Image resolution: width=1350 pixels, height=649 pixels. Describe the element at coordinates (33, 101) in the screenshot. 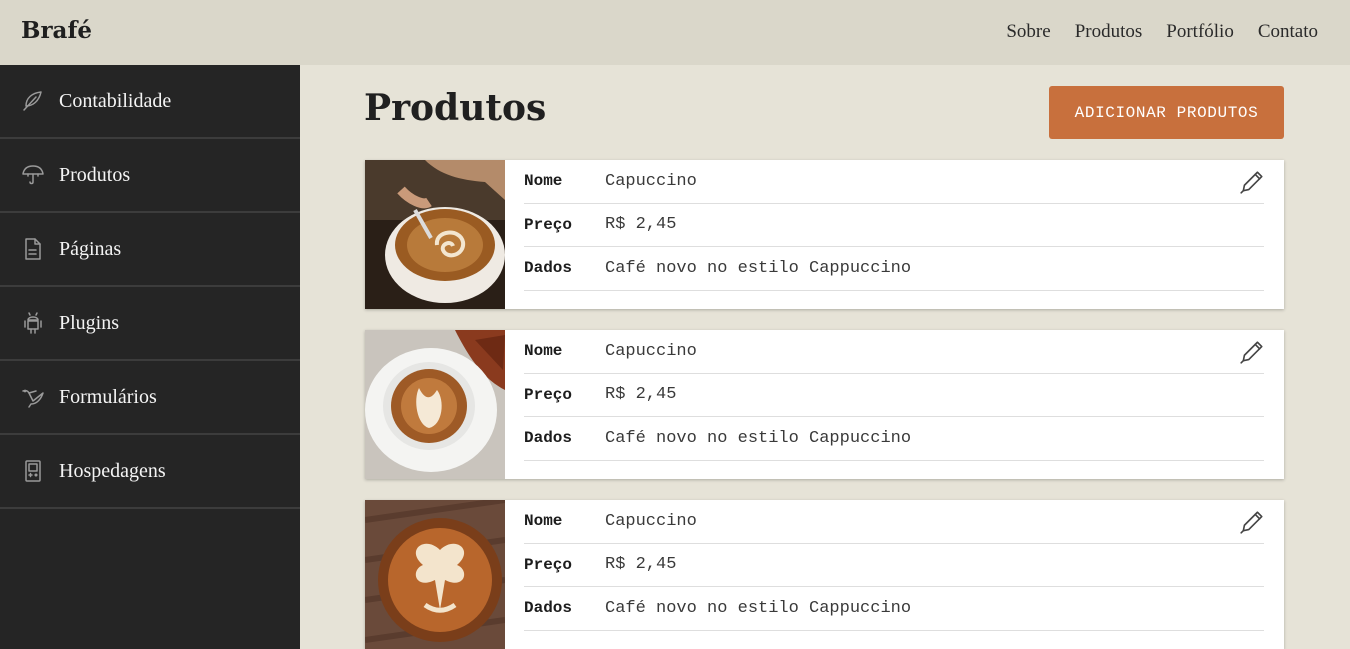

I see `feather-icon` at that location.